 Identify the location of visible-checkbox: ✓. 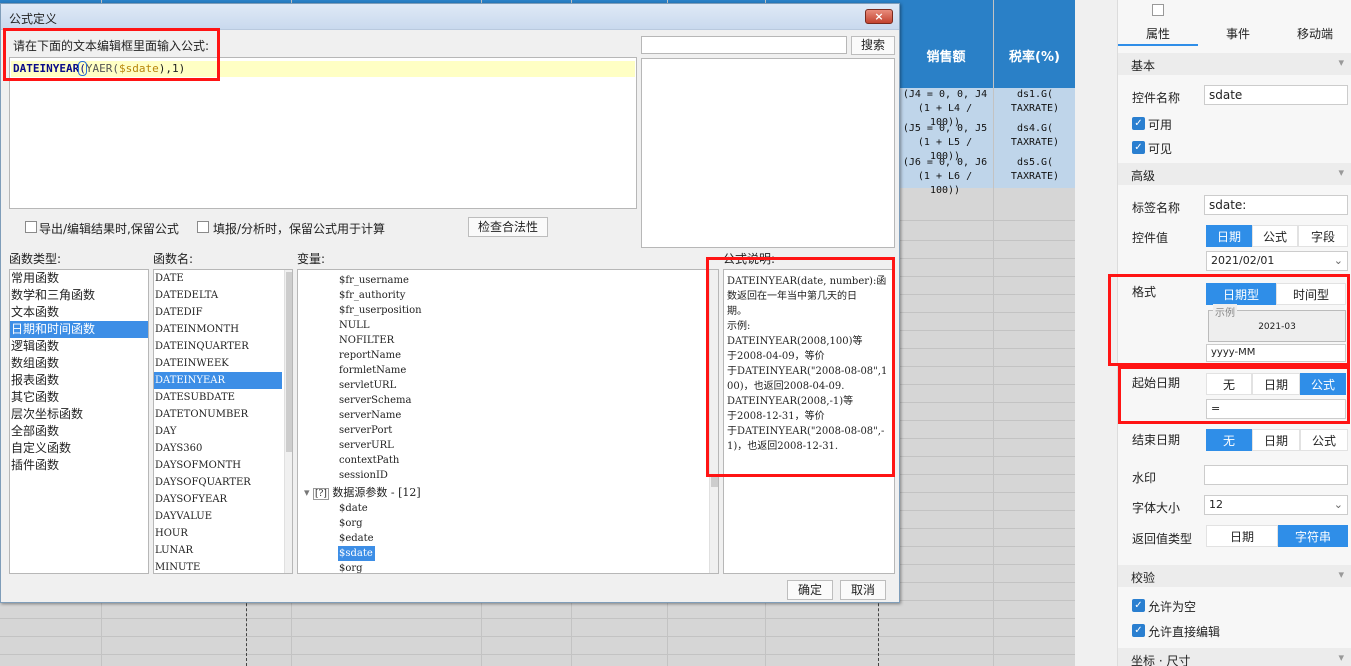
(1138, 147).